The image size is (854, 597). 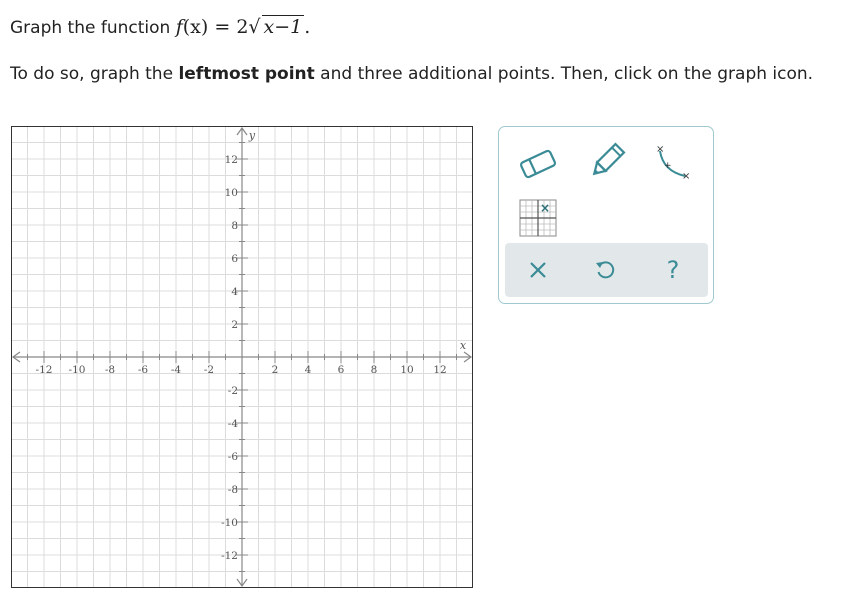 I want to click on function-expression: f(x) = 2√ x−1., so click(x=243, y=26).